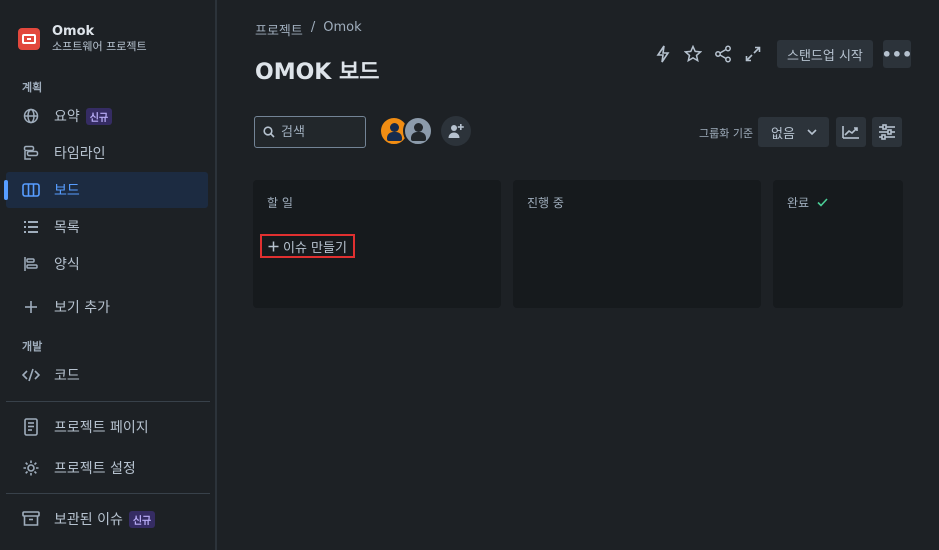 The image size is (939, 550). I want to click on insights-button, so click(851, 132).